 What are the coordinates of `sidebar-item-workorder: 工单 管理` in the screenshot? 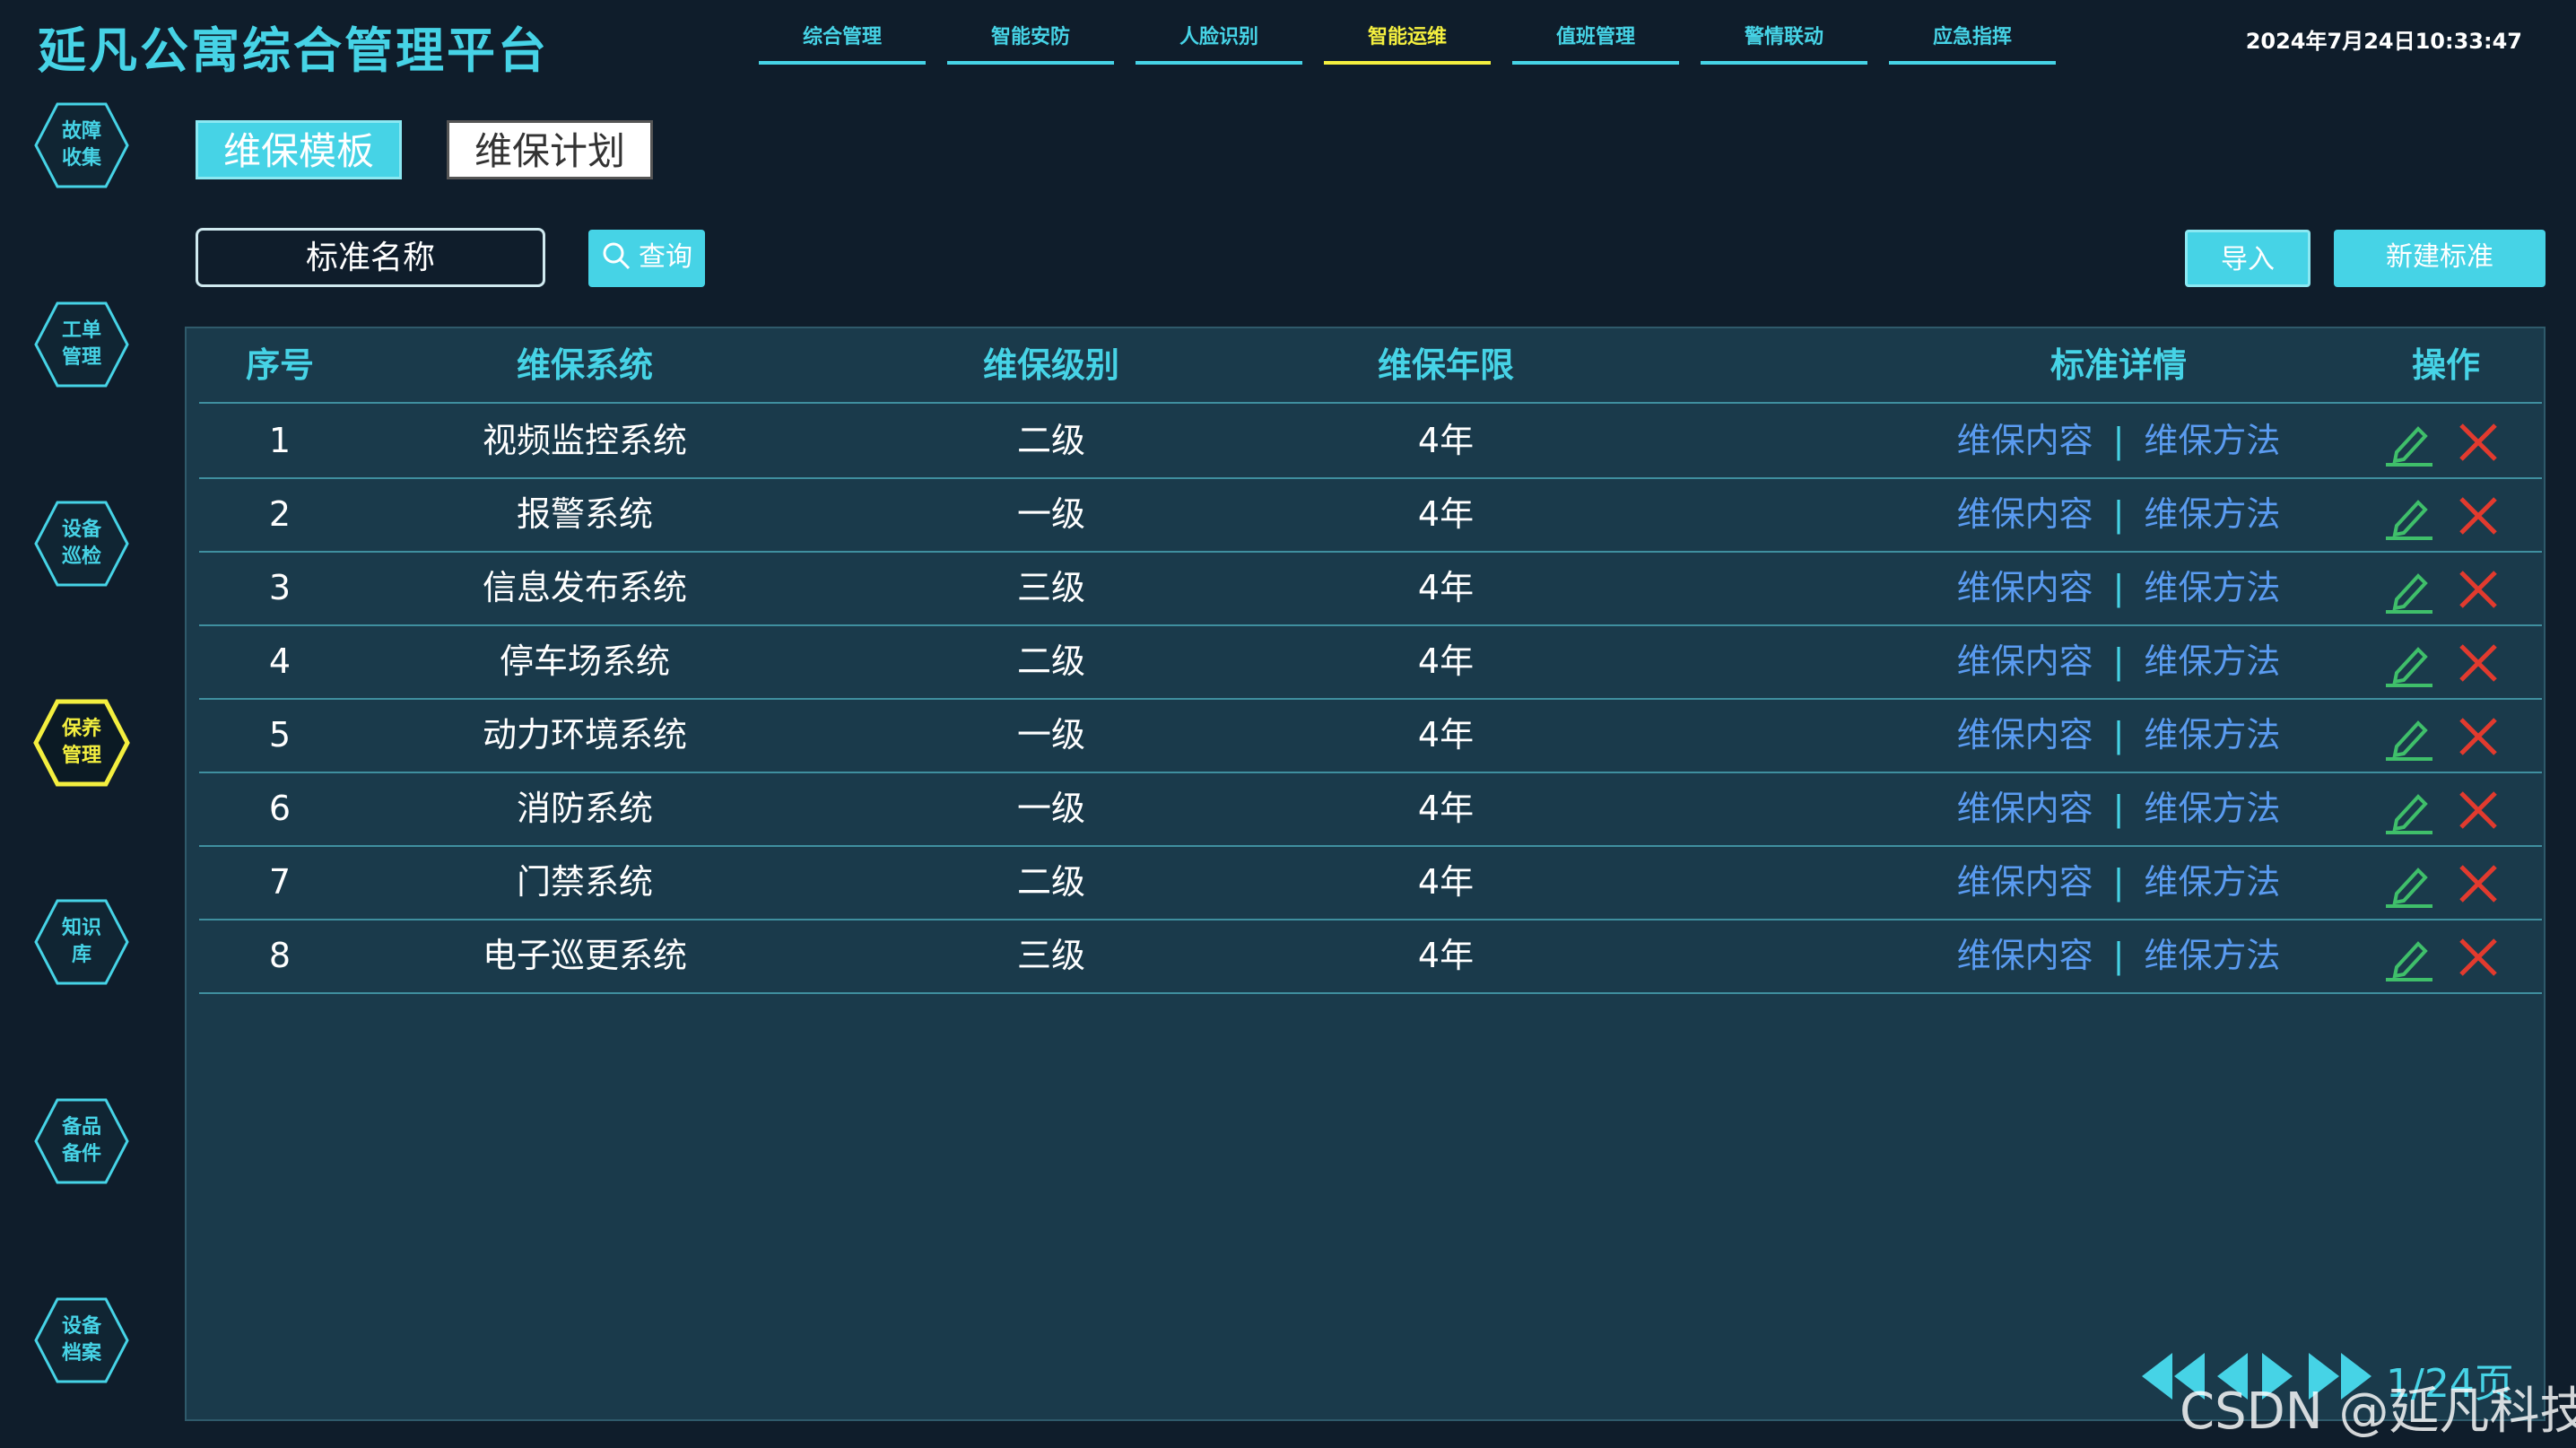 It's located at (81, 344).